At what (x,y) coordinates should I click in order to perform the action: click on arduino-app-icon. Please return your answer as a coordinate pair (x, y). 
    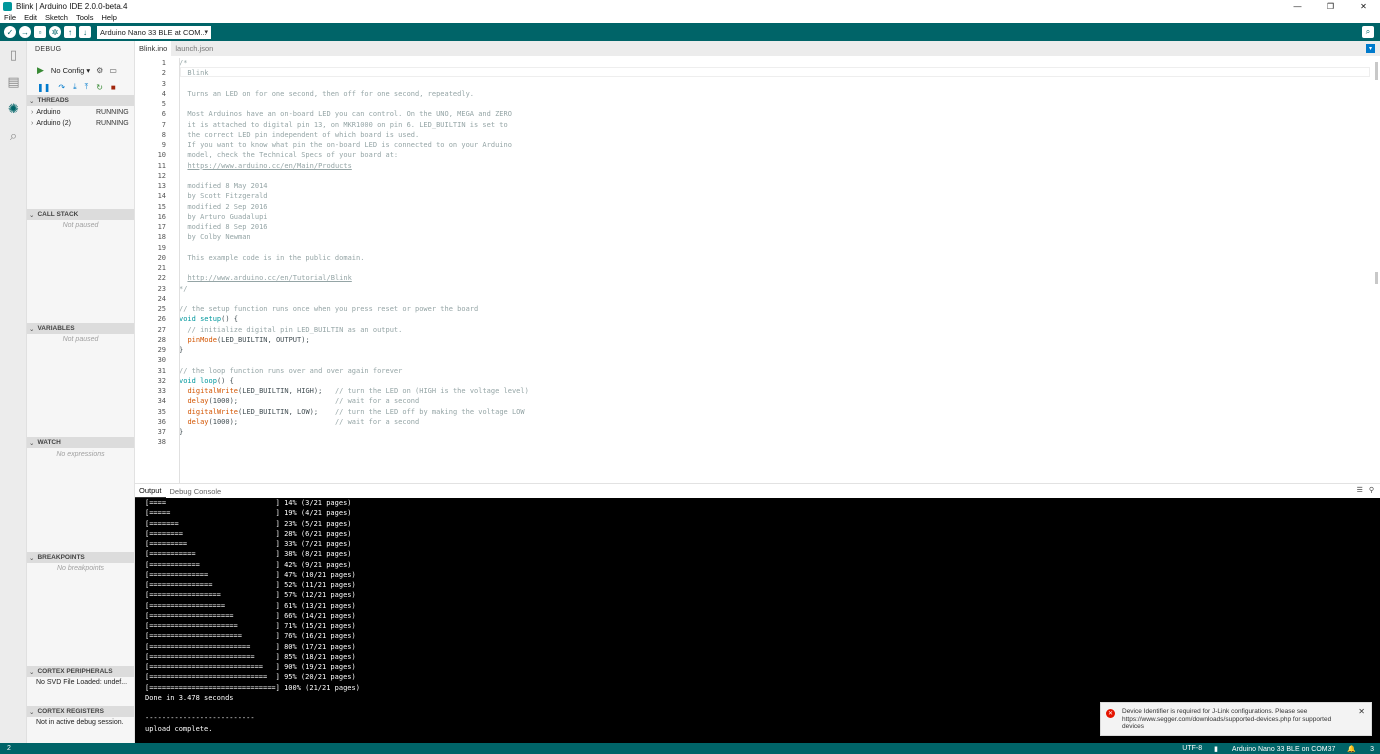
    Looking at the image, I should click on (7, 6).